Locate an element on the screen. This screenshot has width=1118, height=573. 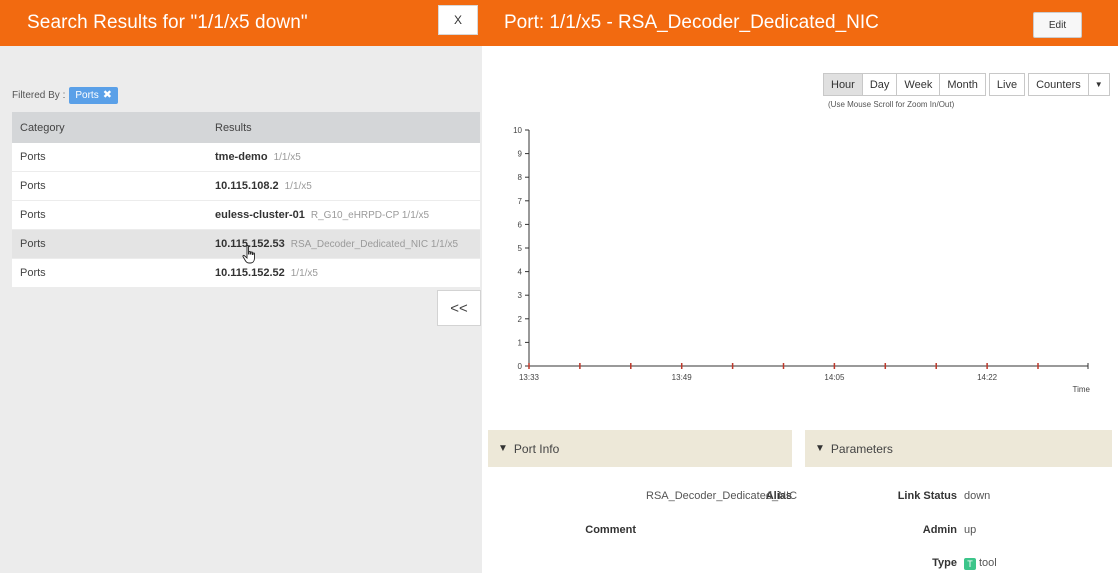
admin-value: up is located at coordinates (970, 530).